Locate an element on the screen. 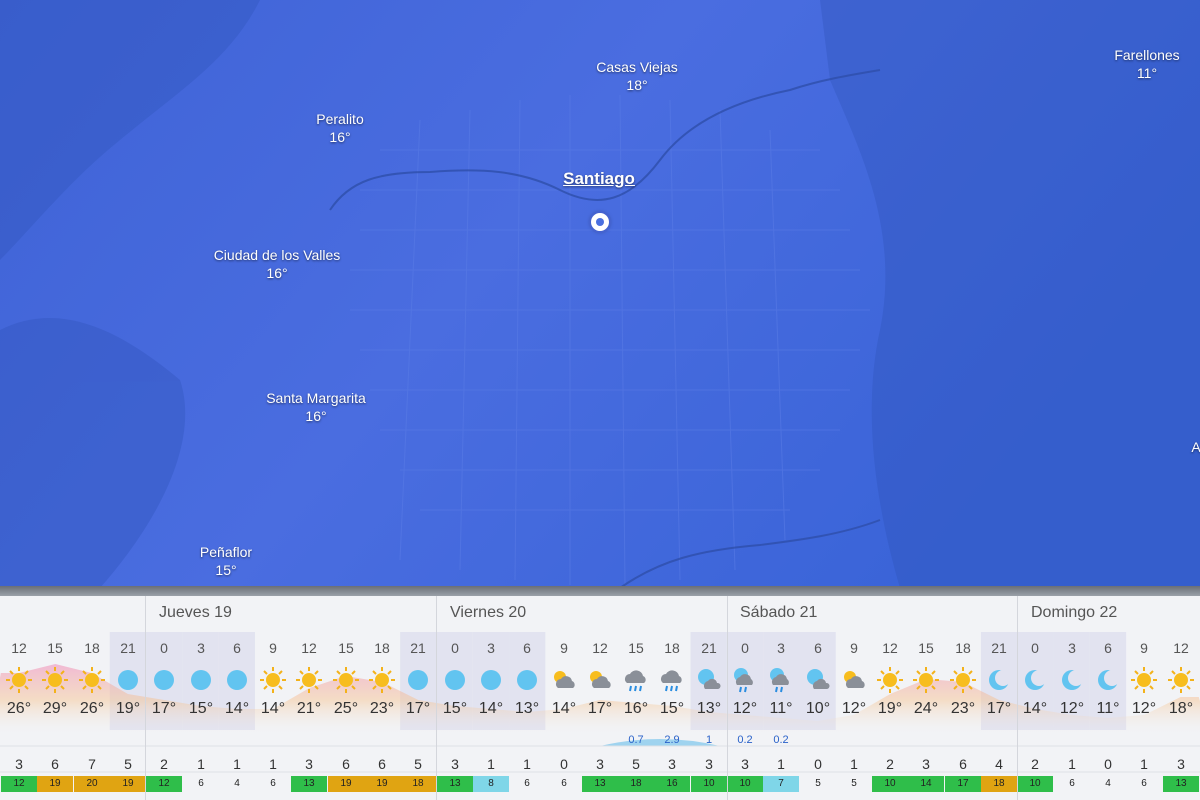 The image size is (1200, 800). forecast-wind-gust: 16 is located at coordinates (672, 784).